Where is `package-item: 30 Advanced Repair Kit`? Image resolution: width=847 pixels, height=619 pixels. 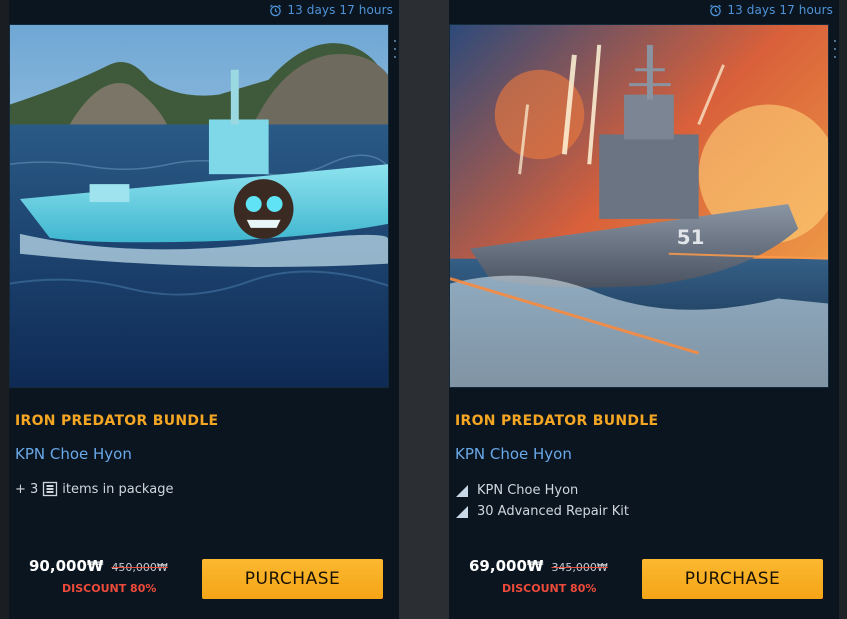 package-item: 30 Advanced Repair Kit is located at coordinates (542, 511).